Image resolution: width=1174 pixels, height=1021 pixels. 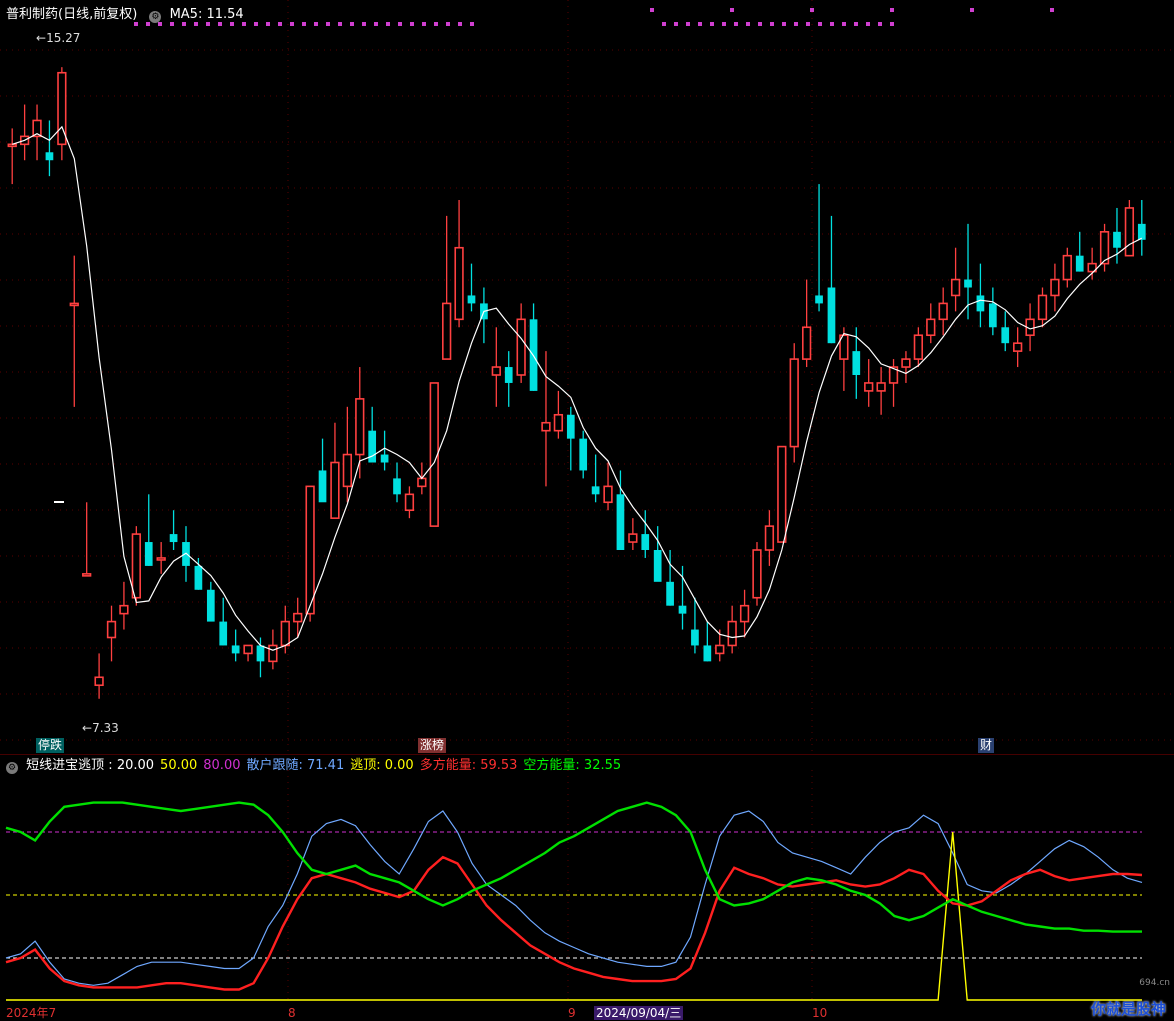 I want to click on x-label-oct: 10, so click(x=820, y=1013).